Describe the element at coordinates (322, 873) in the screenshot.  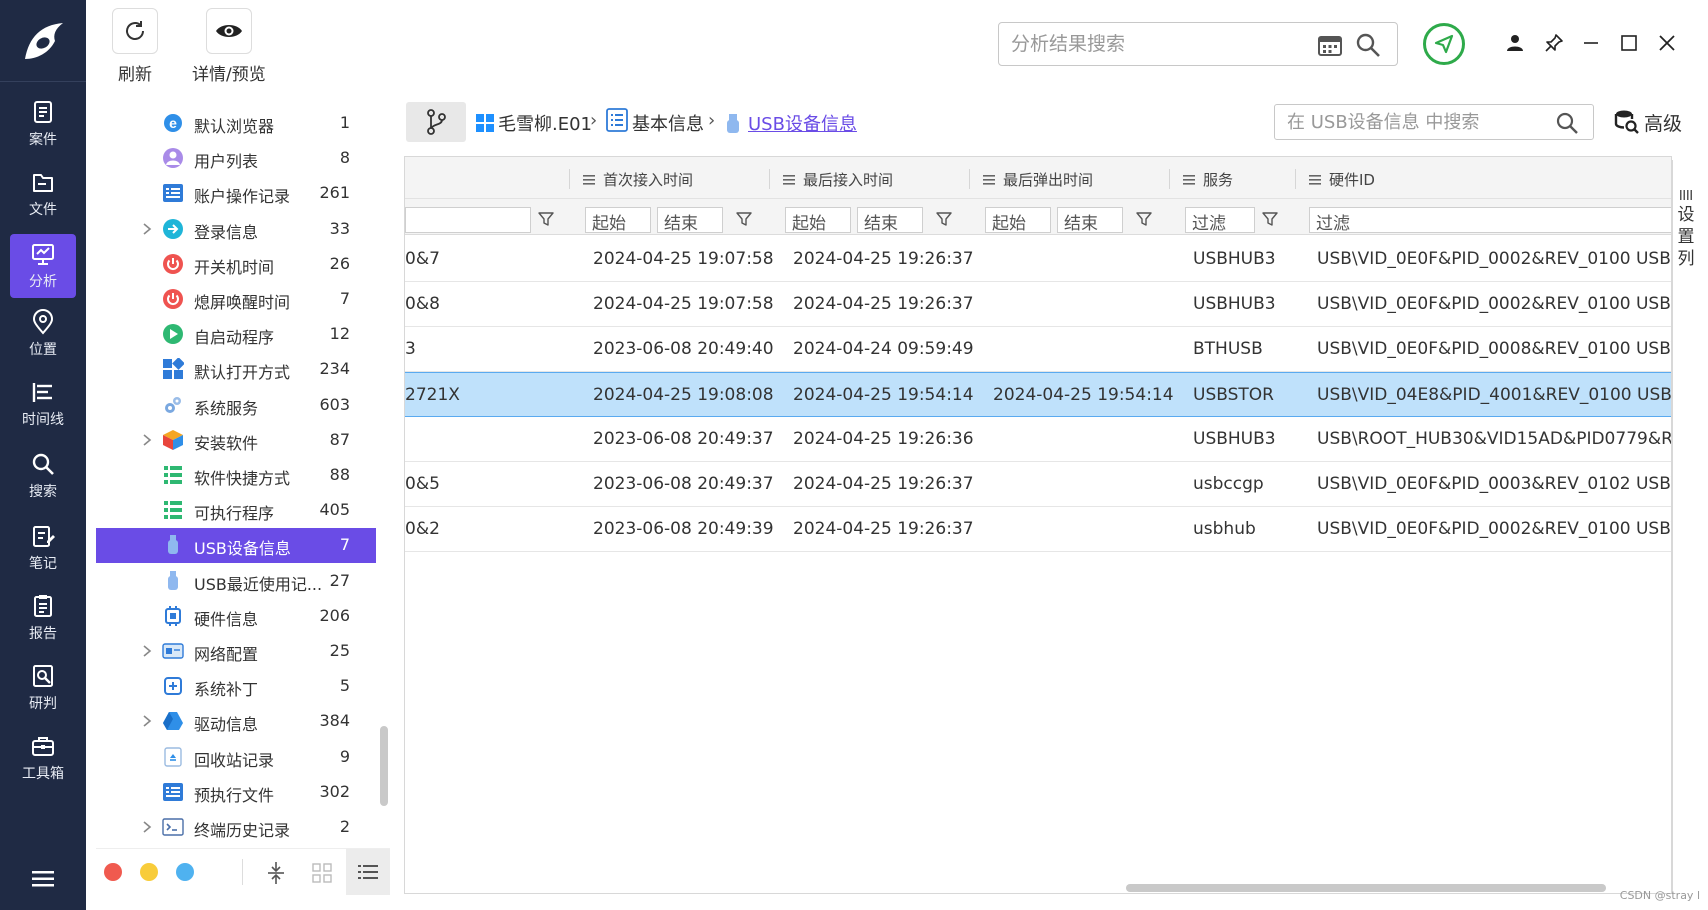
I see `grid-view-icon` at that location.